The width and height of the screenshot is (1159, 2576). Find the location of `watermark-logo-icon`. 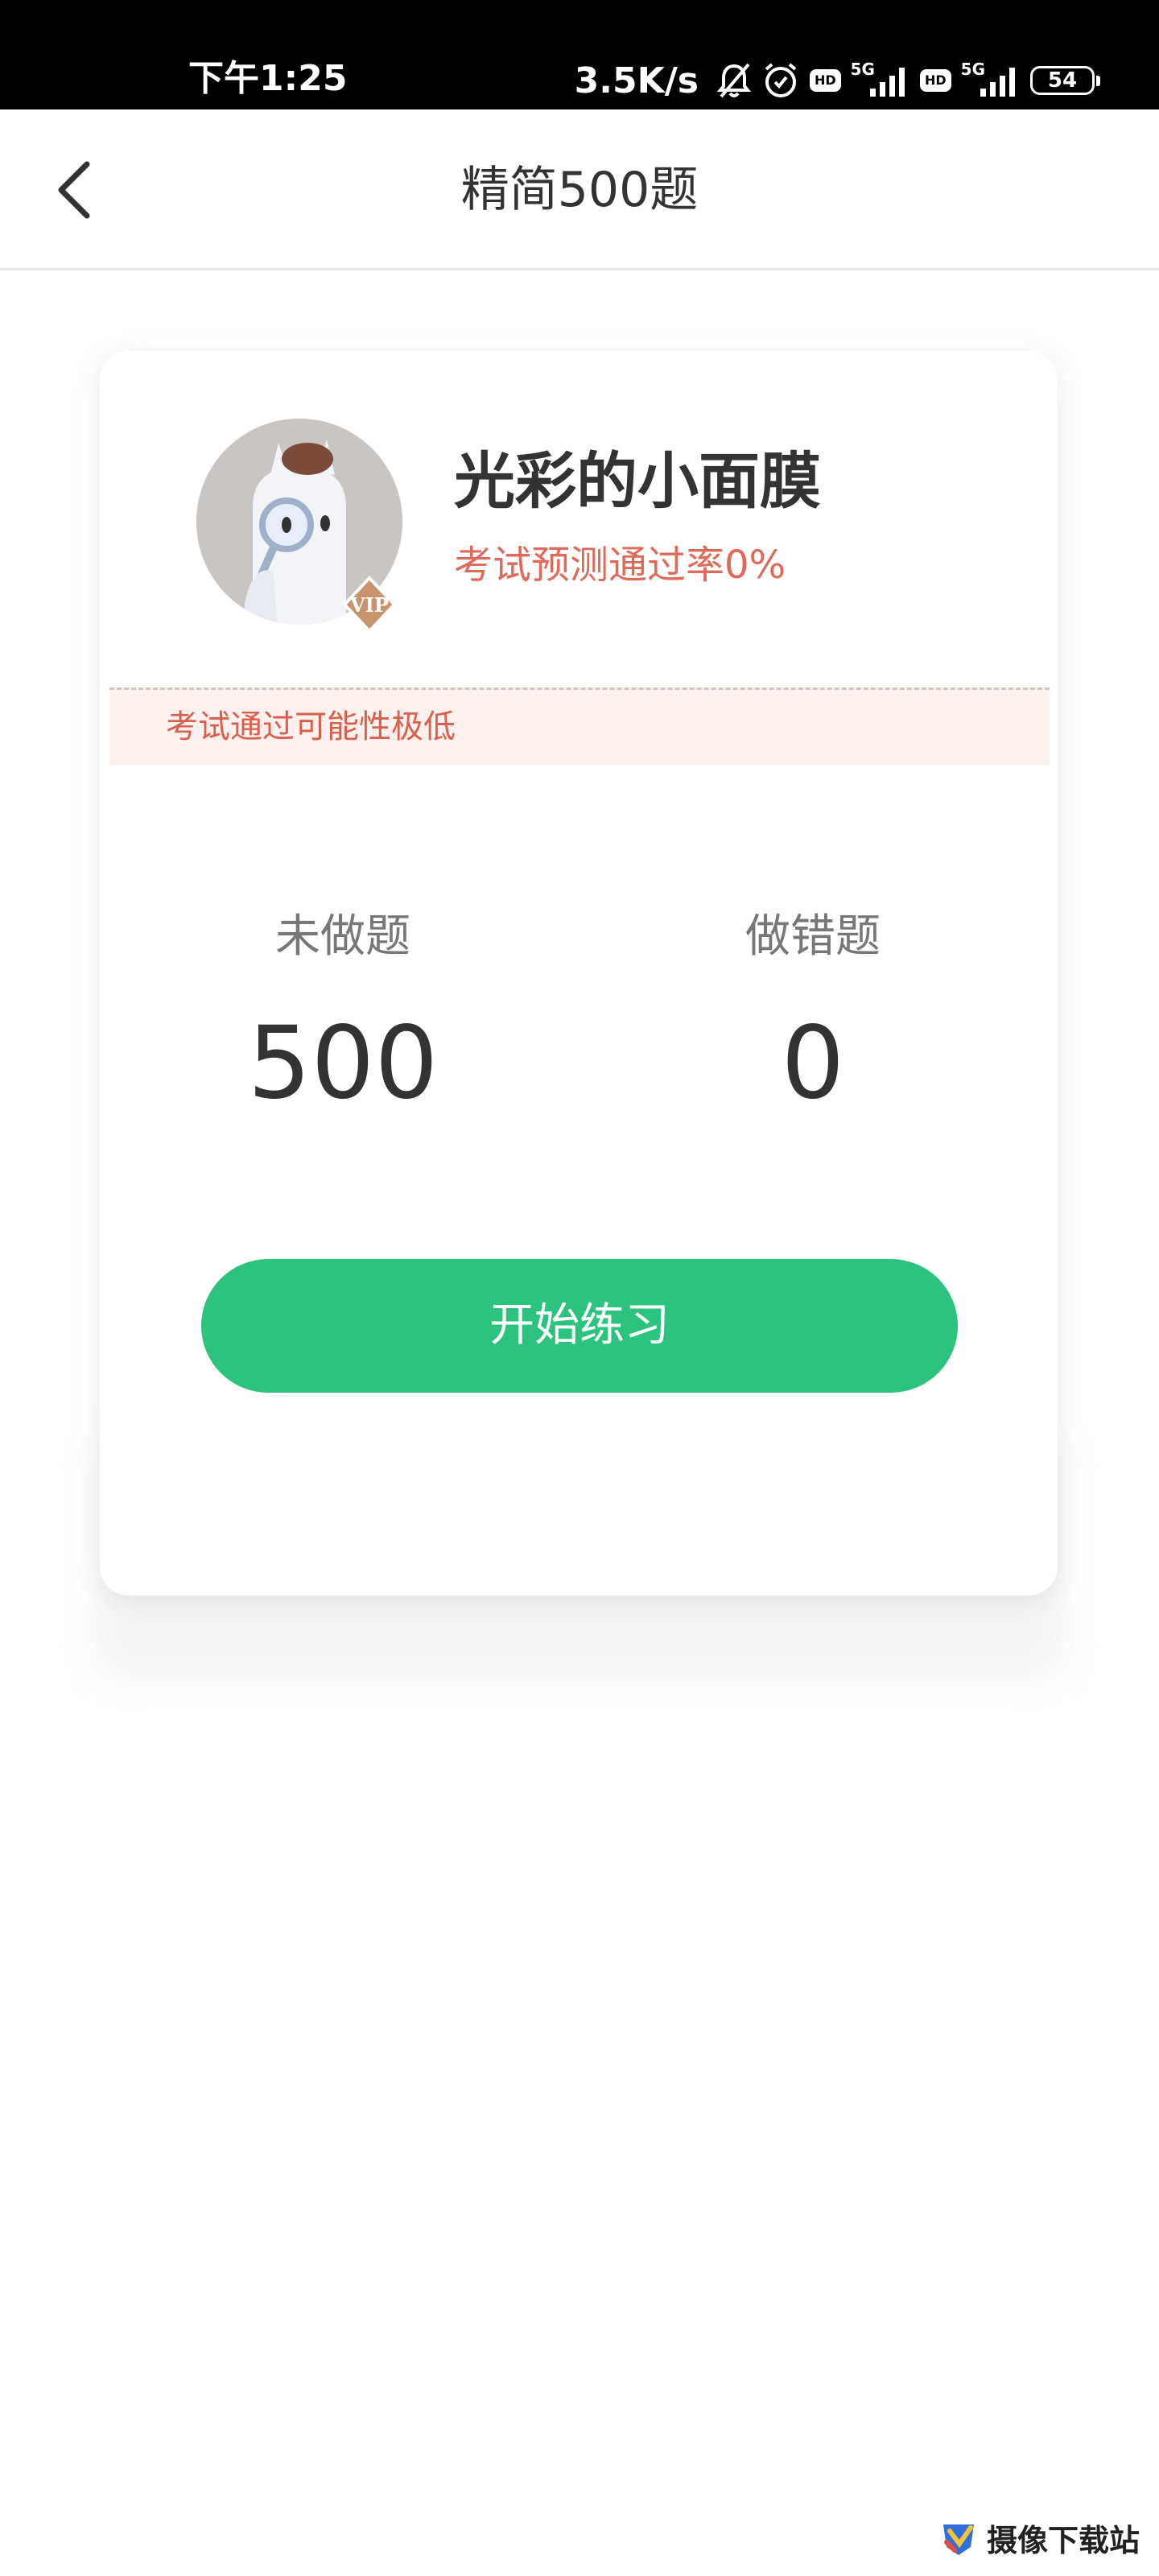

watermark-logo-icon is located at coordinates (958, 2539).